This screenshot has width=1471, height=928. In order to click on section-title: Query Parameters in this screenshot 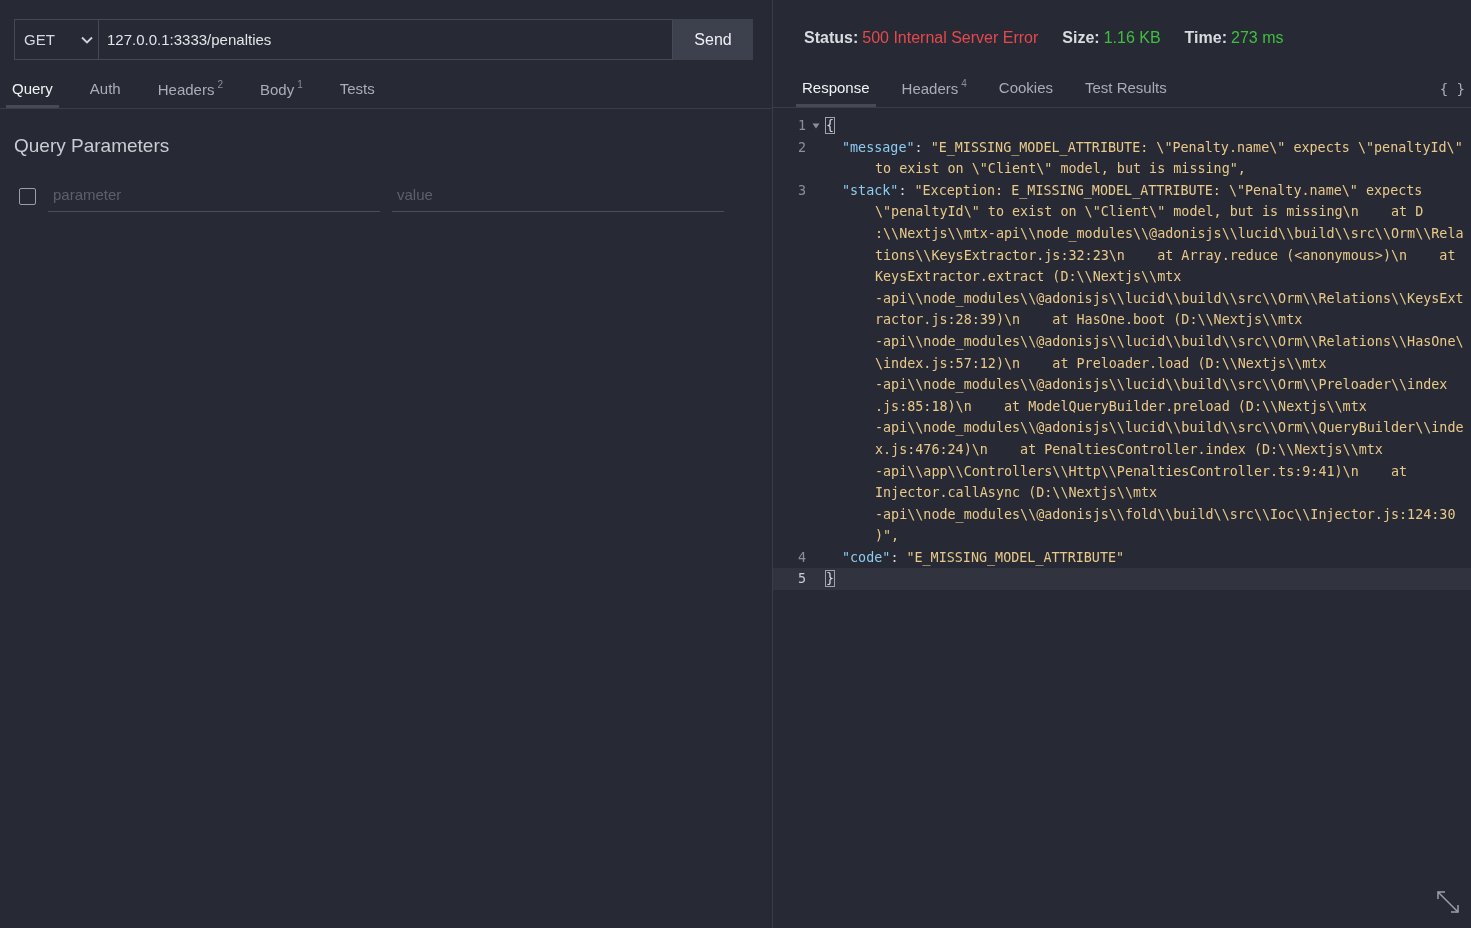, I will do `click(92, 146)`.